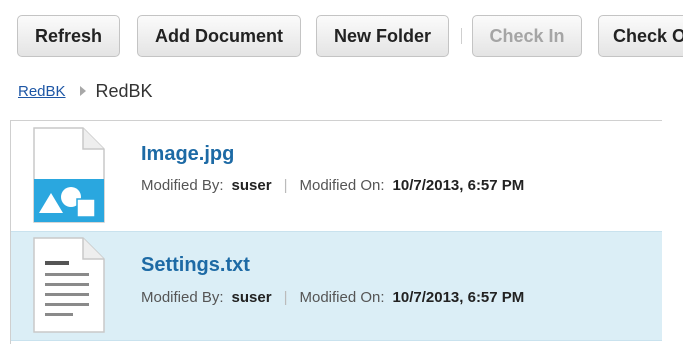 This screenshot has height=345, width=683. What do you see at coordinates (219, 36) in the screenshot?
I see `add-document-button: Add Document` at bounding box center [219, 36].